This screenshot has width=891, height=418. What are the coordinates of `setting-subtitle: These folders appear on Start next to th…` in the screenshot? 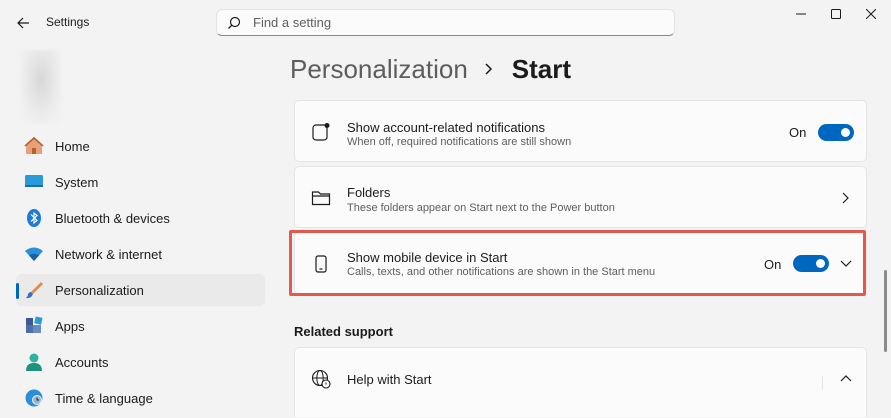 It's located at (481, 208).